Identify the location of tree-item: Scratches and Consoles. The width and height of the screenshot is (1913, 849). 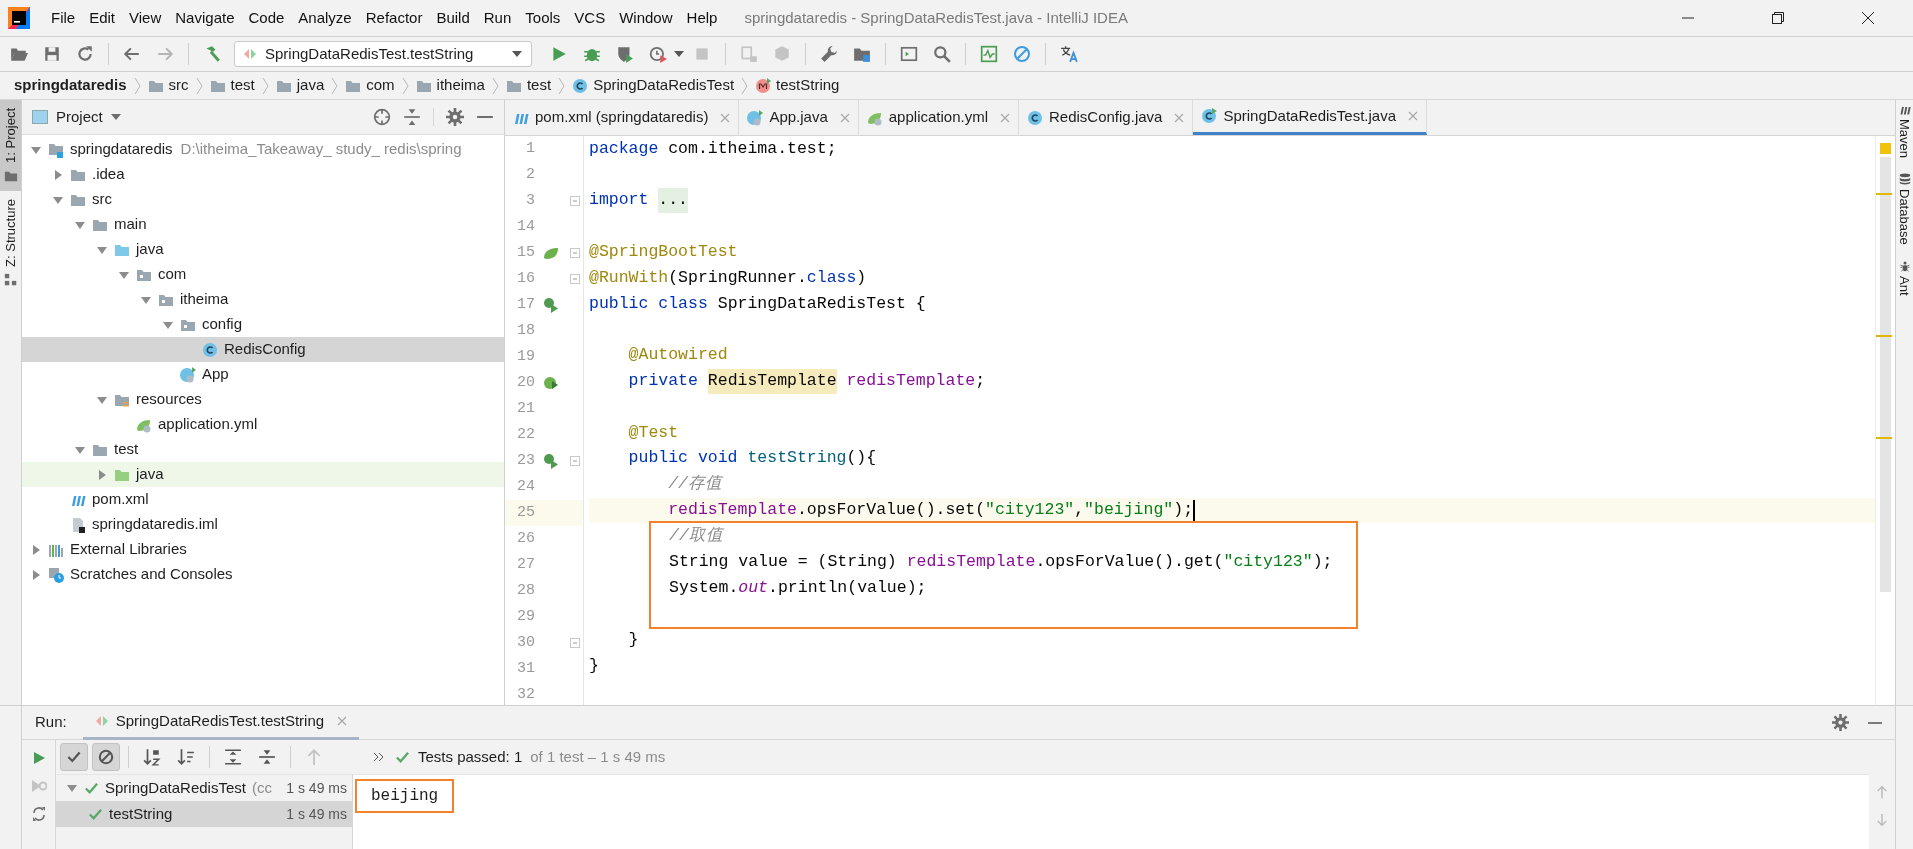
(263, 574).